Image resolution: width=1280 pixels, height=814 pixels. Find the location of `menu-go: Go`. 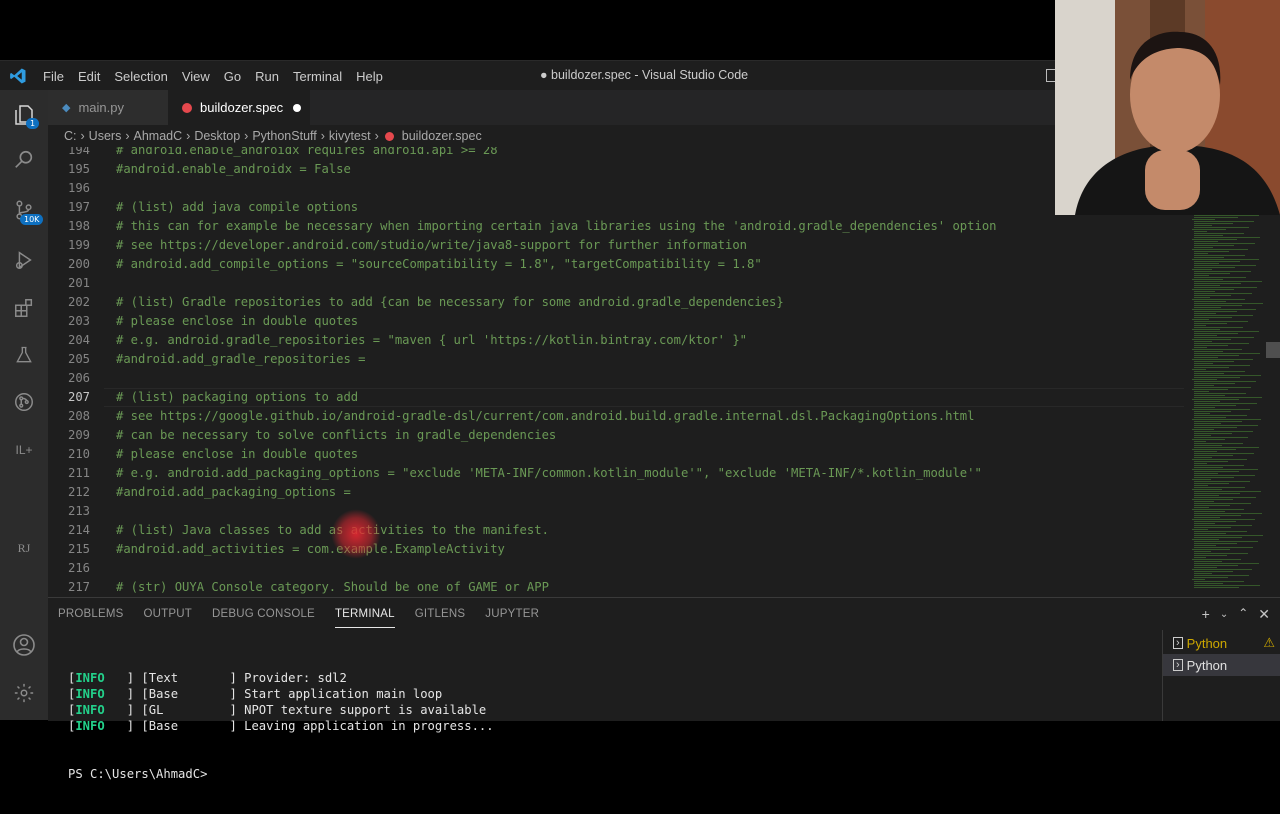

menu-go: Go is located at coordinates (232, 76).